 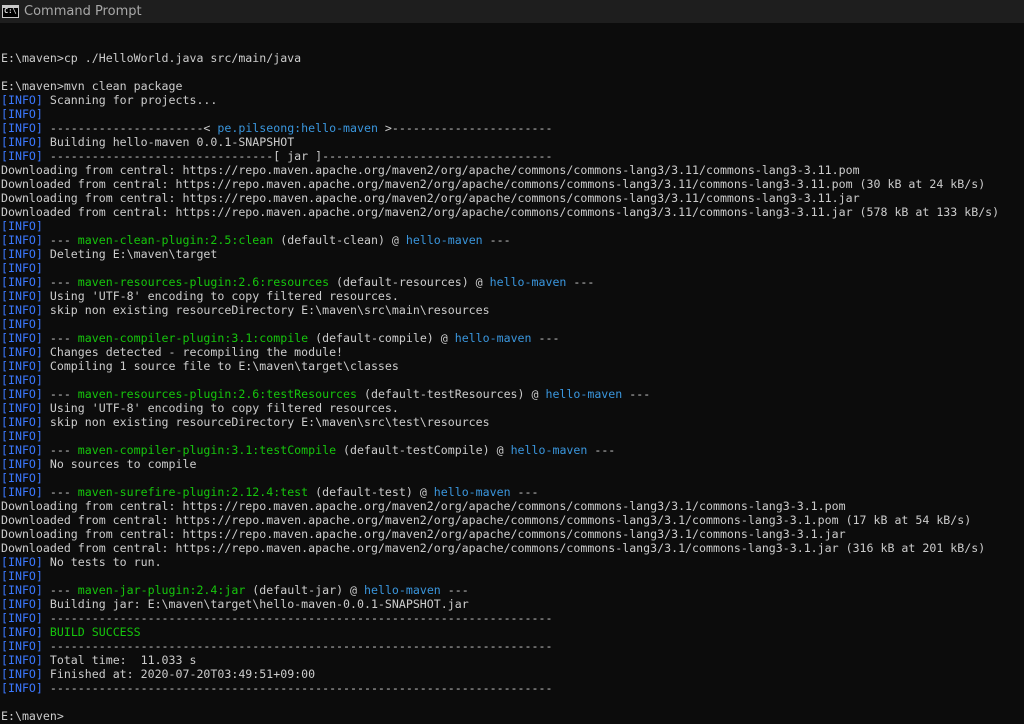 I want to click on console-line: [INFO] BUILD SUCCESS, so click(x=512, y=632).